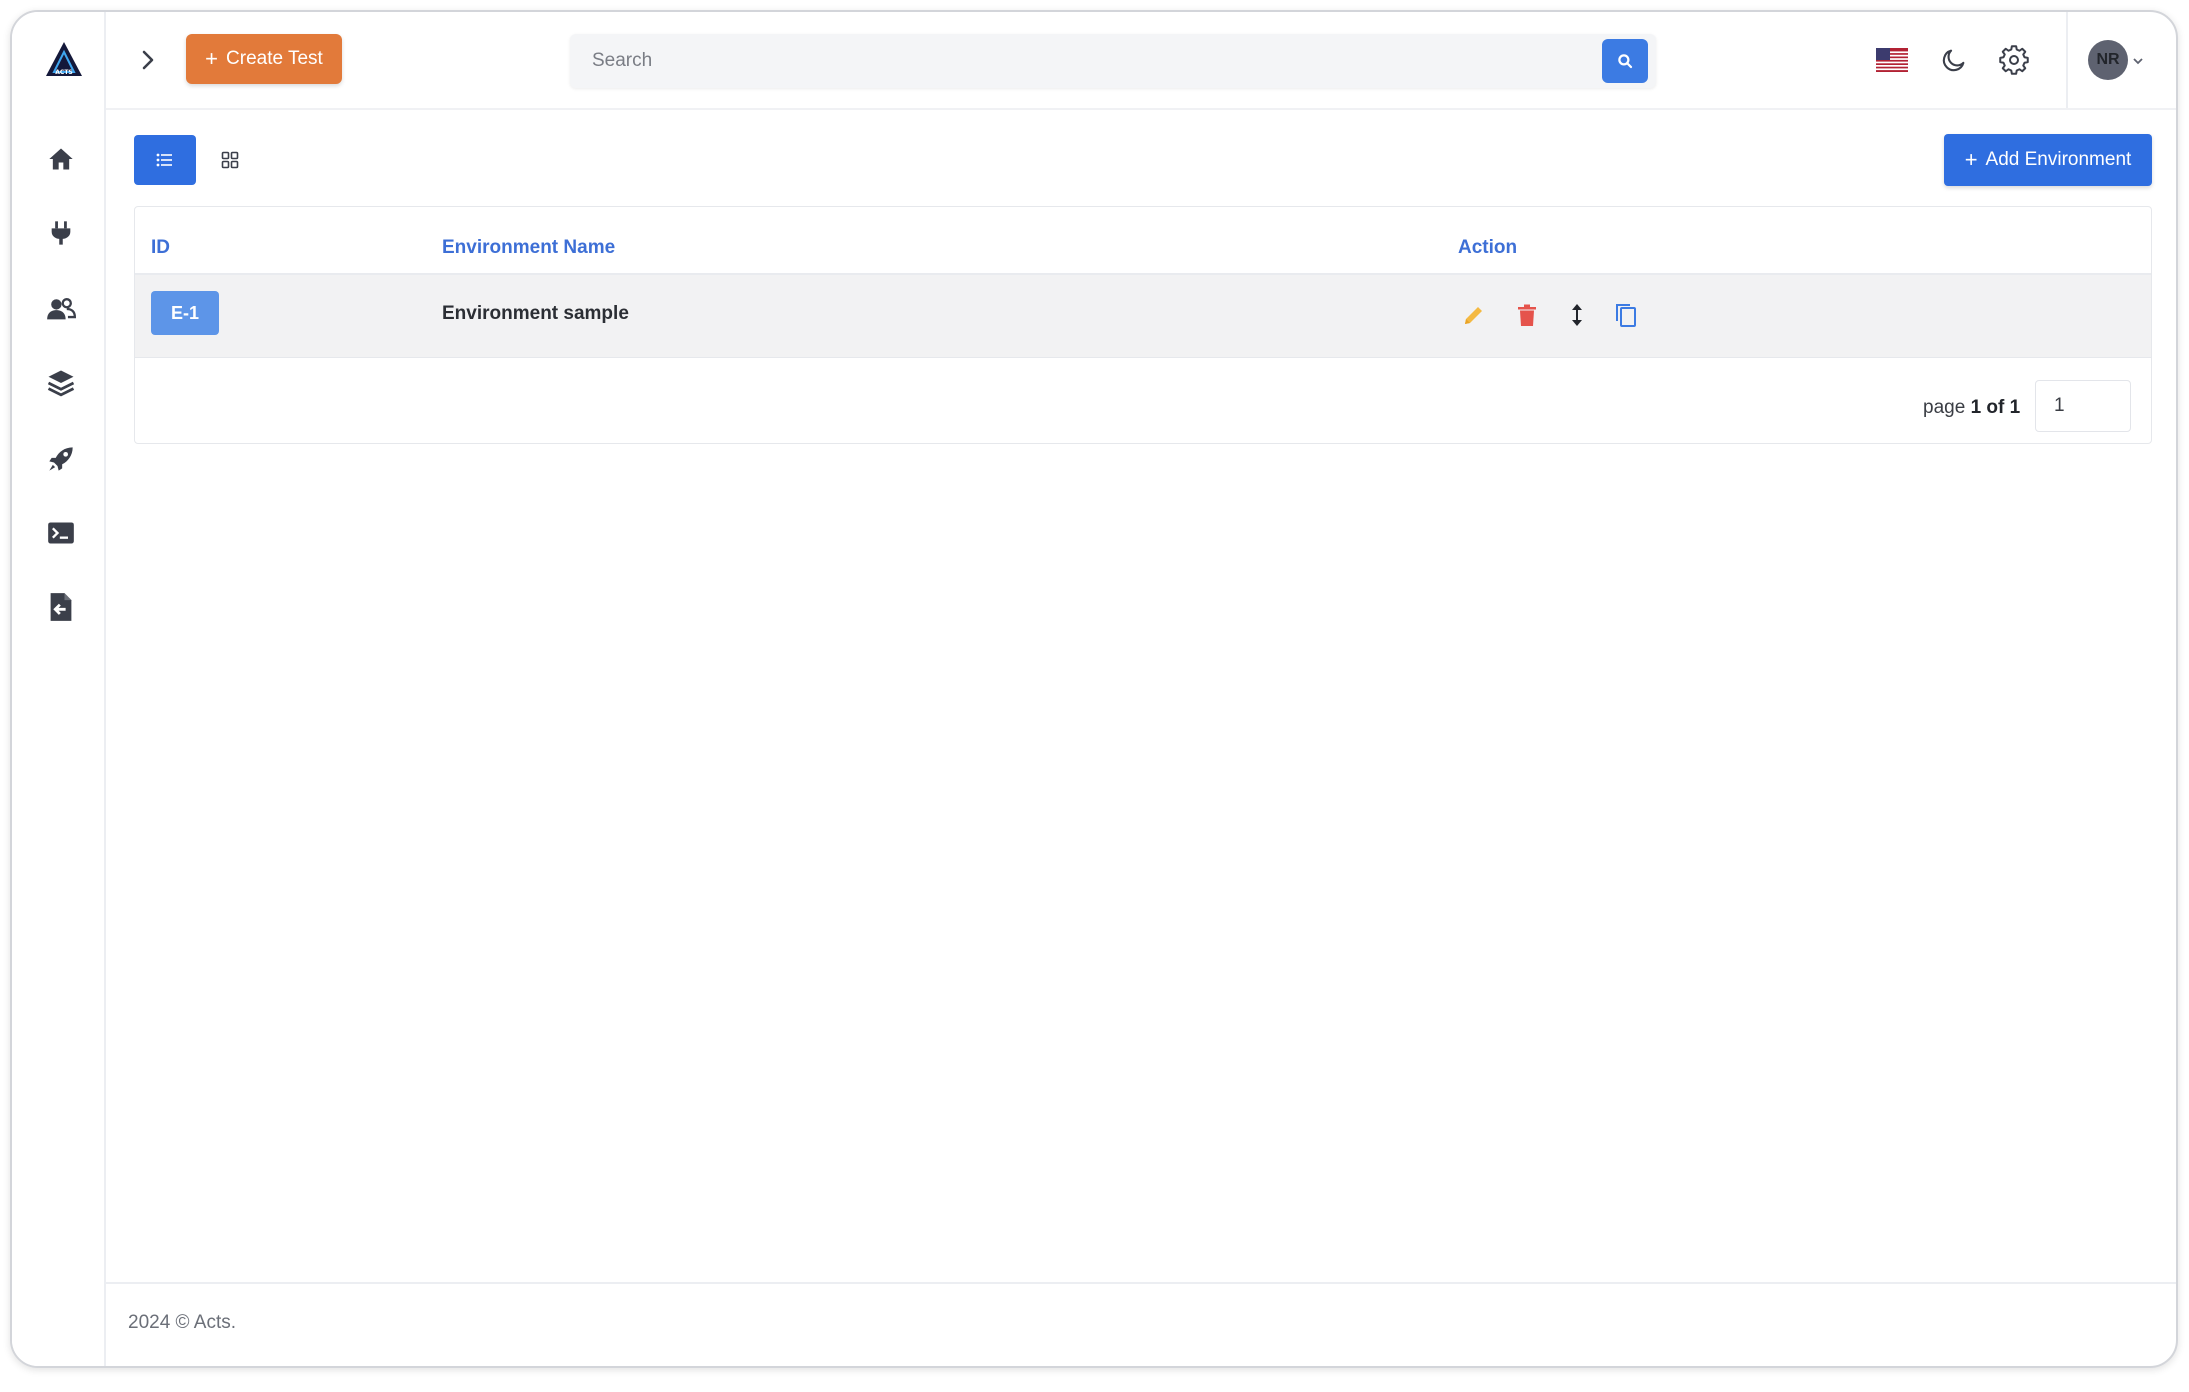  What do you see at coordinates (1080, 61) in the screenshot?
I see `search-input` at bounding box center [1080, 61].